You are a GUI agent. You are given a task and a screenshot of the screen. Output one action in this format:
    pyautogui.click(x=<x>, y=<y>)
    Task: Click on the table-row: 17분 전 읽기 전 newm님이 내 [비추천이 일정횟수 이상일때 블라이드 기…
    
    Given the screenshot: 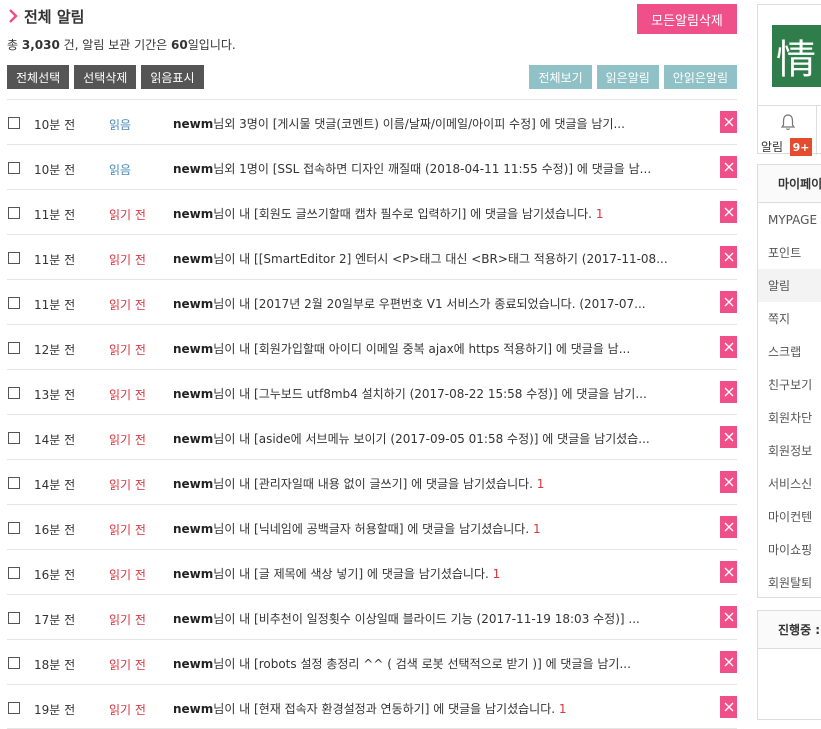 What is the action you would take?
    pyautogui.click(x=372, y=616)
    